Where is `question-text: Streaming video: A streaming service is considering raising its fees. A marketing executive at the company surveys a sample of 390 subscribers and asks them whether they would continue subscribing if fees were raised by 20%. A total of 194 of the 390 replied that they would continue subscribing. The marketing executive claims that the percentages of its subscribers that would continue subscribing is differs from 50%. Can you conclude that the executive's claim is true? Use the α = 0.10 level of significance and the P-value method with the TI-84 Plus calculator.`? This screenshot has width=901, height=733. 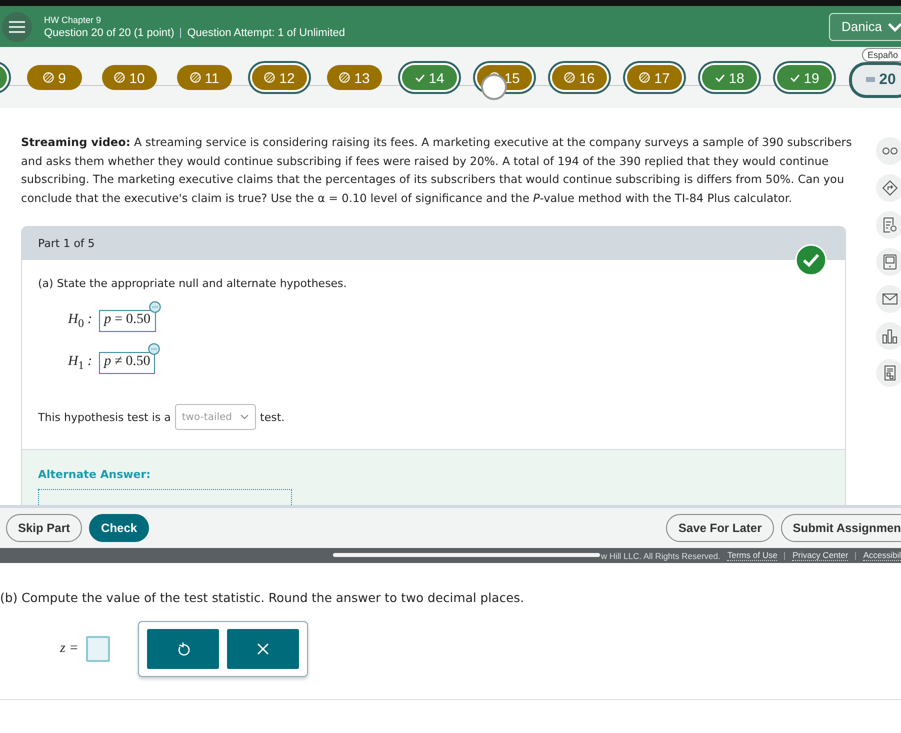 question-text: Streaming video: A streaming service is considering raising its fees. A marketing executive at the company surveys a sample of 390 subscribers and asks them whether they would continue subscribing if fees were raised by 20%. A total of 194 of the 390 replied that they would continue subscribing. The marketing executive claims that the percentages of its subscribers that would continue subscribing is differs from 50%. Can you conclude that the executive's claim is true? Use the α = 0.10 level of significance and the P-value method with the TI-84 Plus calculator. is located at coordinates (436, 171).